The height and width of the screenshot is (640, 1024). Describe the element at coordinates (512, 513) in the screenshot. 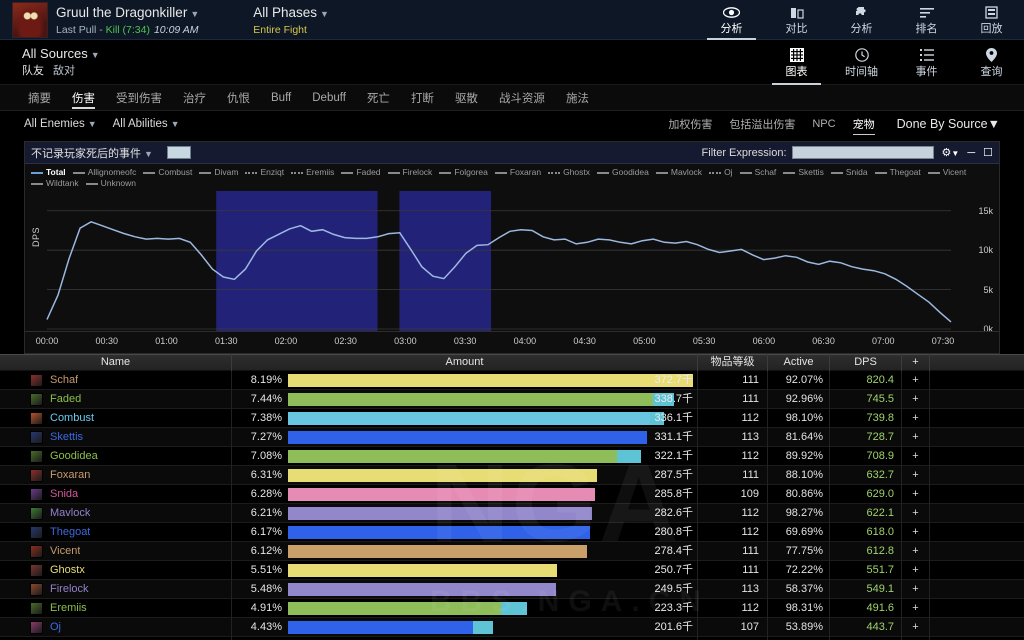

I see `table-row: Mavlock 6.21% 282.6千 112 98.27% 622.1 +` at that location.